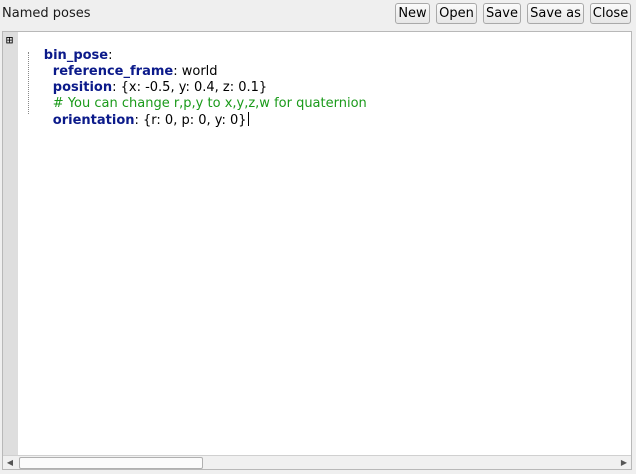  Describe the element at coordinates (248, 119) in the screenshot. I see `text-cursor` at that location.